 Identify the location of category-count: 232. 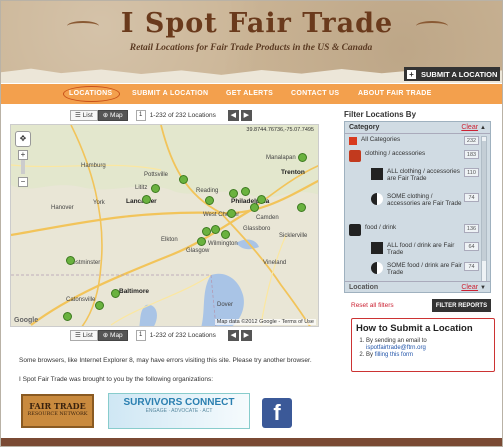
(471, 140).